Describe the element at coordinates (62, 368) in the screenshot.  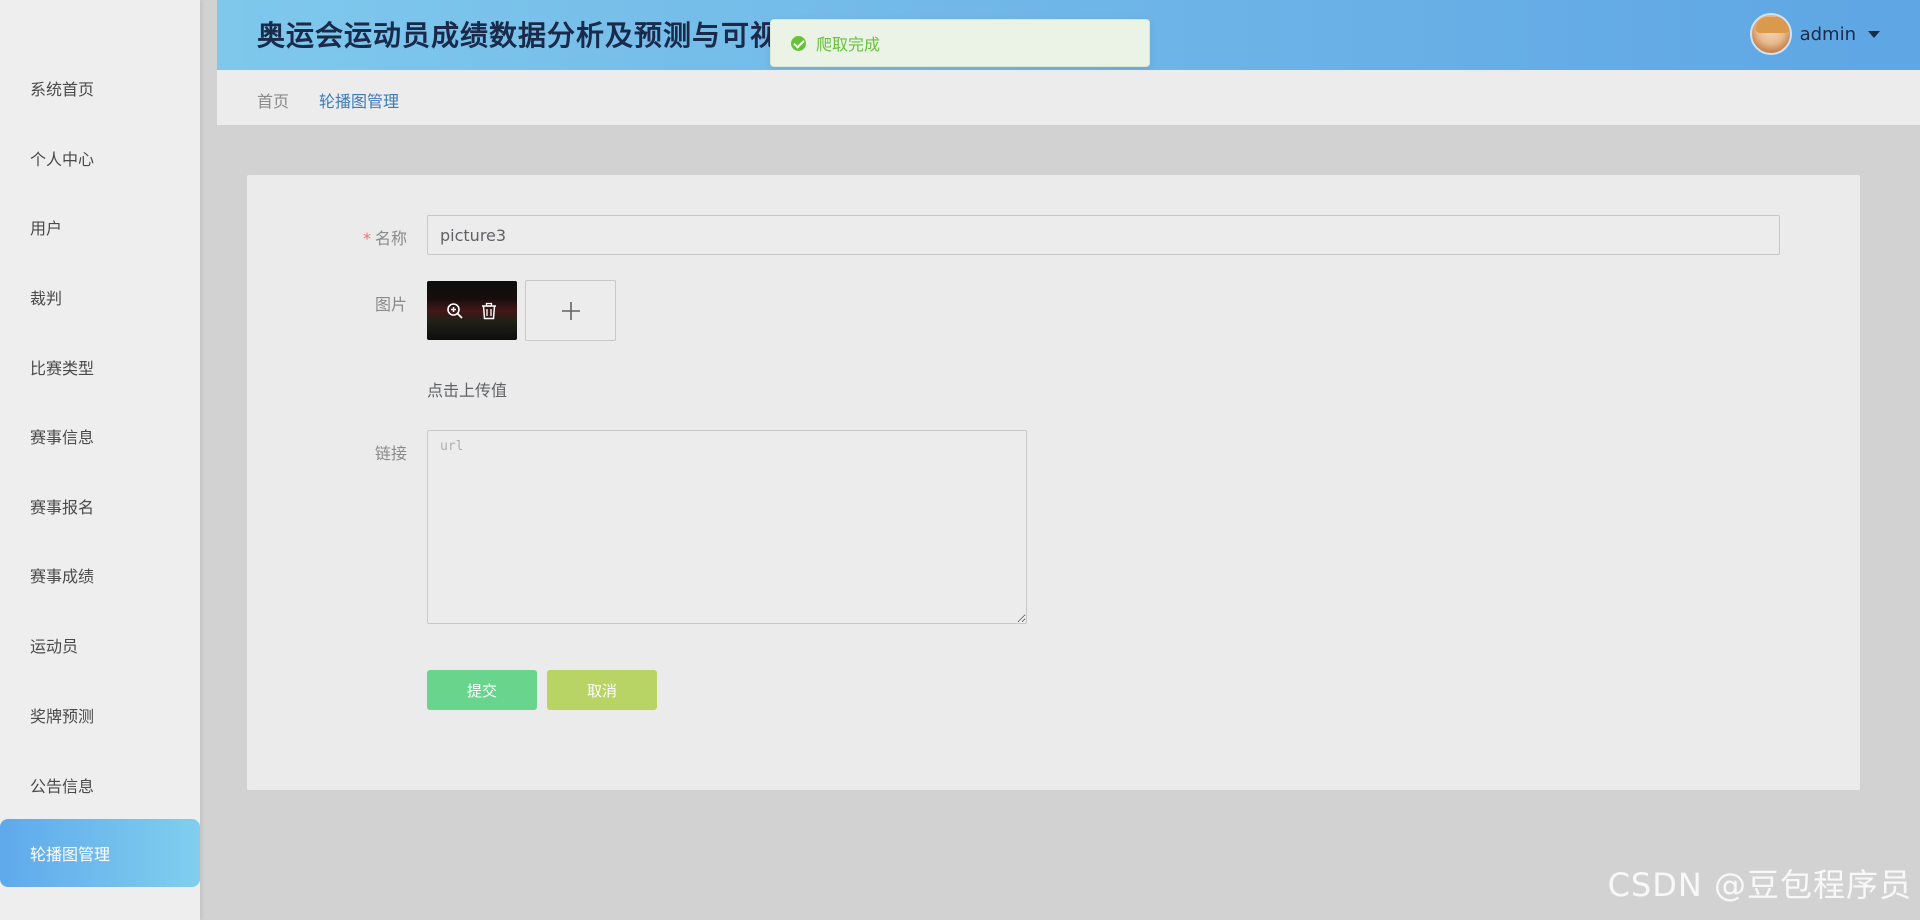
I see `sidebar-item-label: 比赛类型` at that location.